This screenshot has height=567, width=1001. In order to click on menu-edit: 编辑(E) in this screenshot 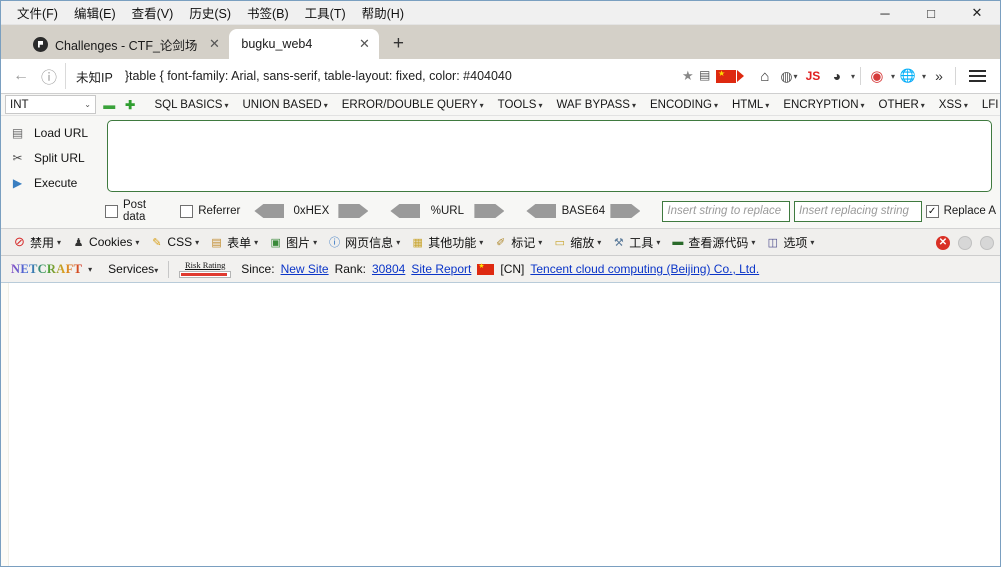, I will do `click(95, 12)`.